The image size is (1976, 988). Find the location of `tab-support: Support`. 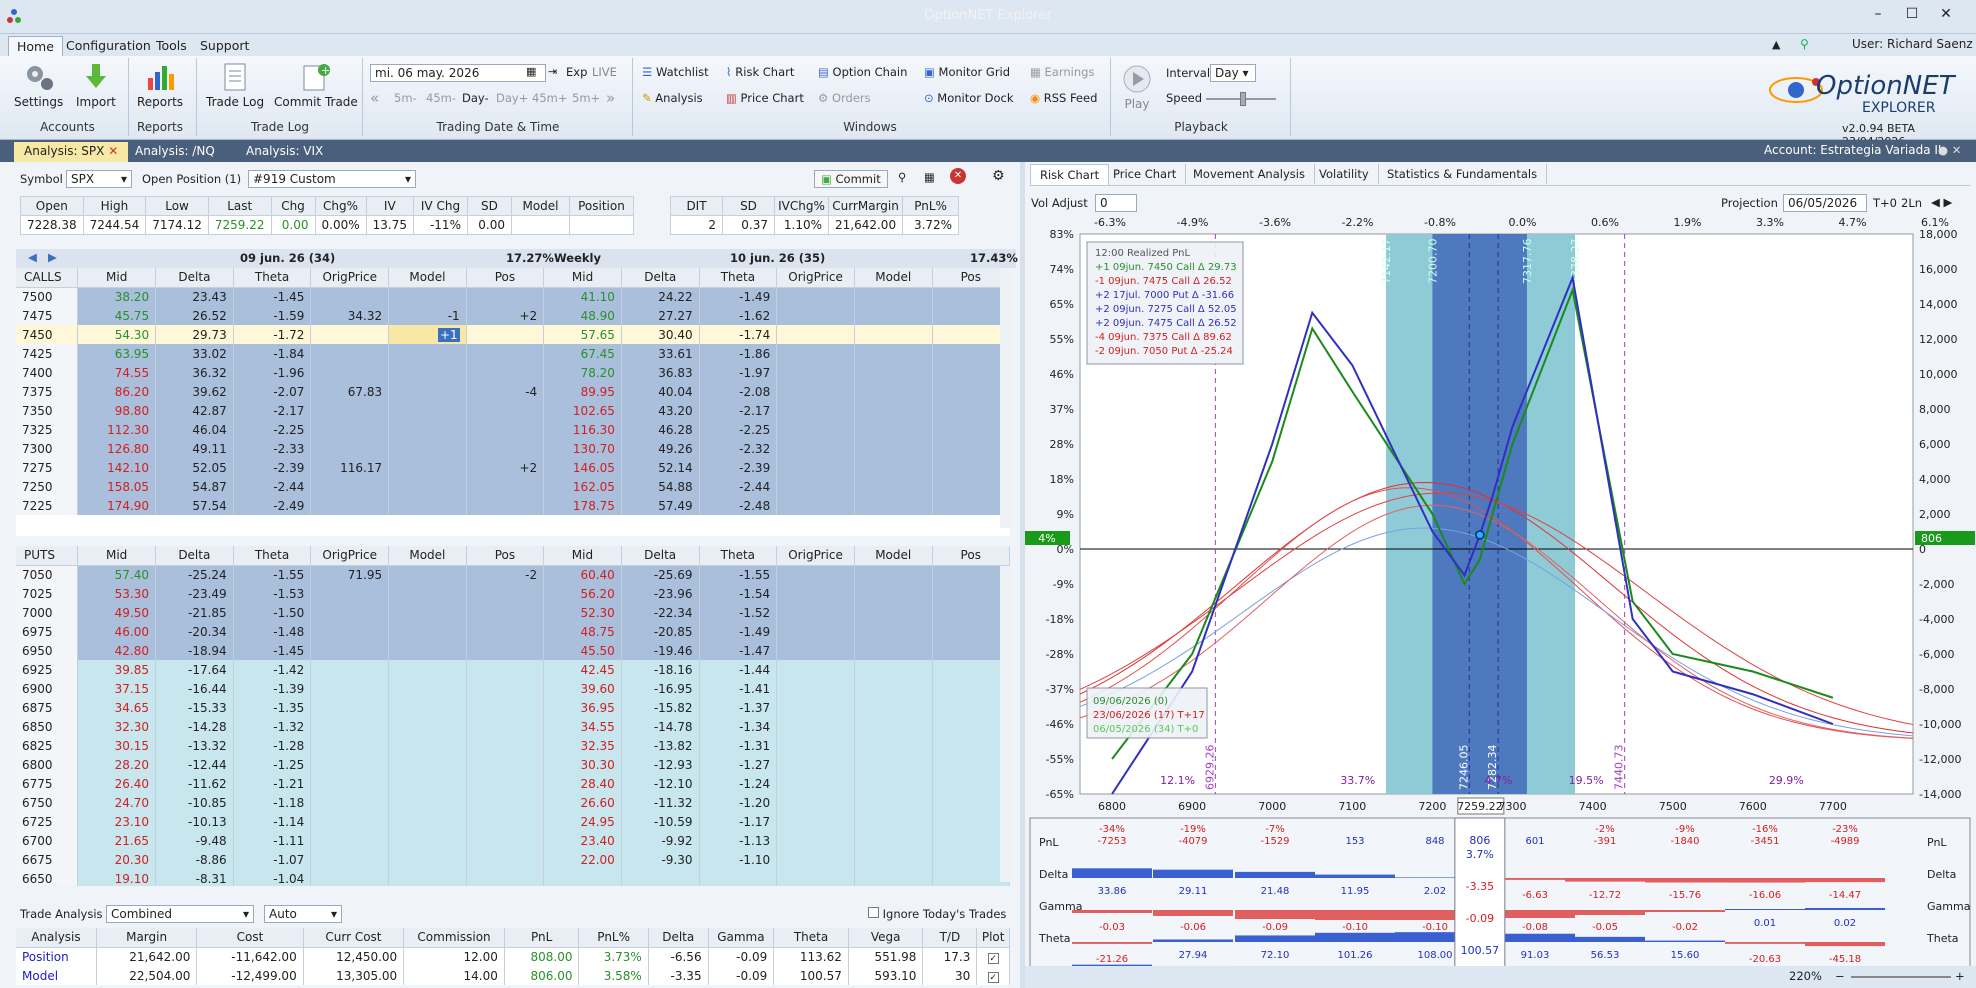

tab-support: Support is located at coordinates (224, 46).